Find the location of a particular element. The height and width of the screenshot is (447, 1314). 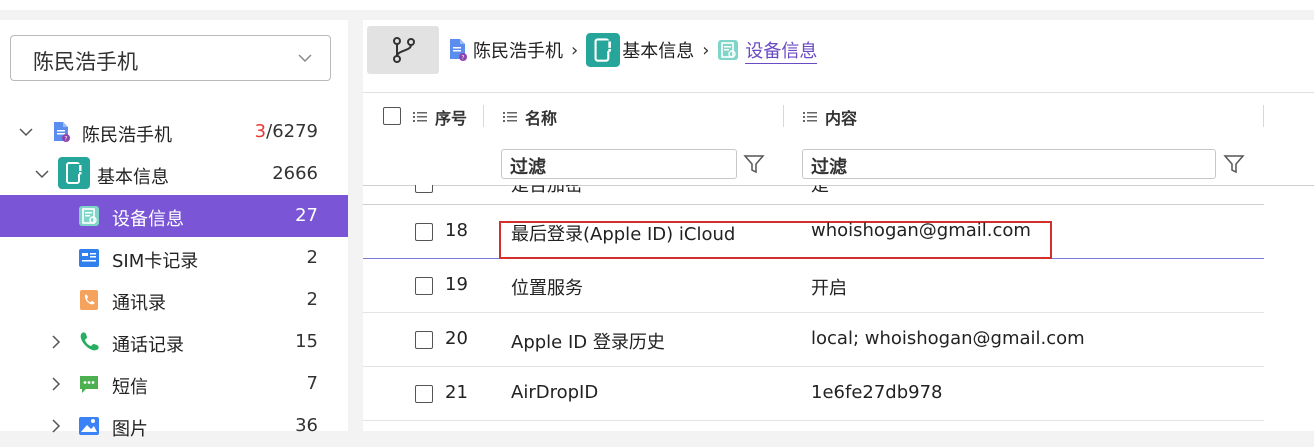

tree-item-call-log: 通话记录 15 is located at coordinates (174, 342).